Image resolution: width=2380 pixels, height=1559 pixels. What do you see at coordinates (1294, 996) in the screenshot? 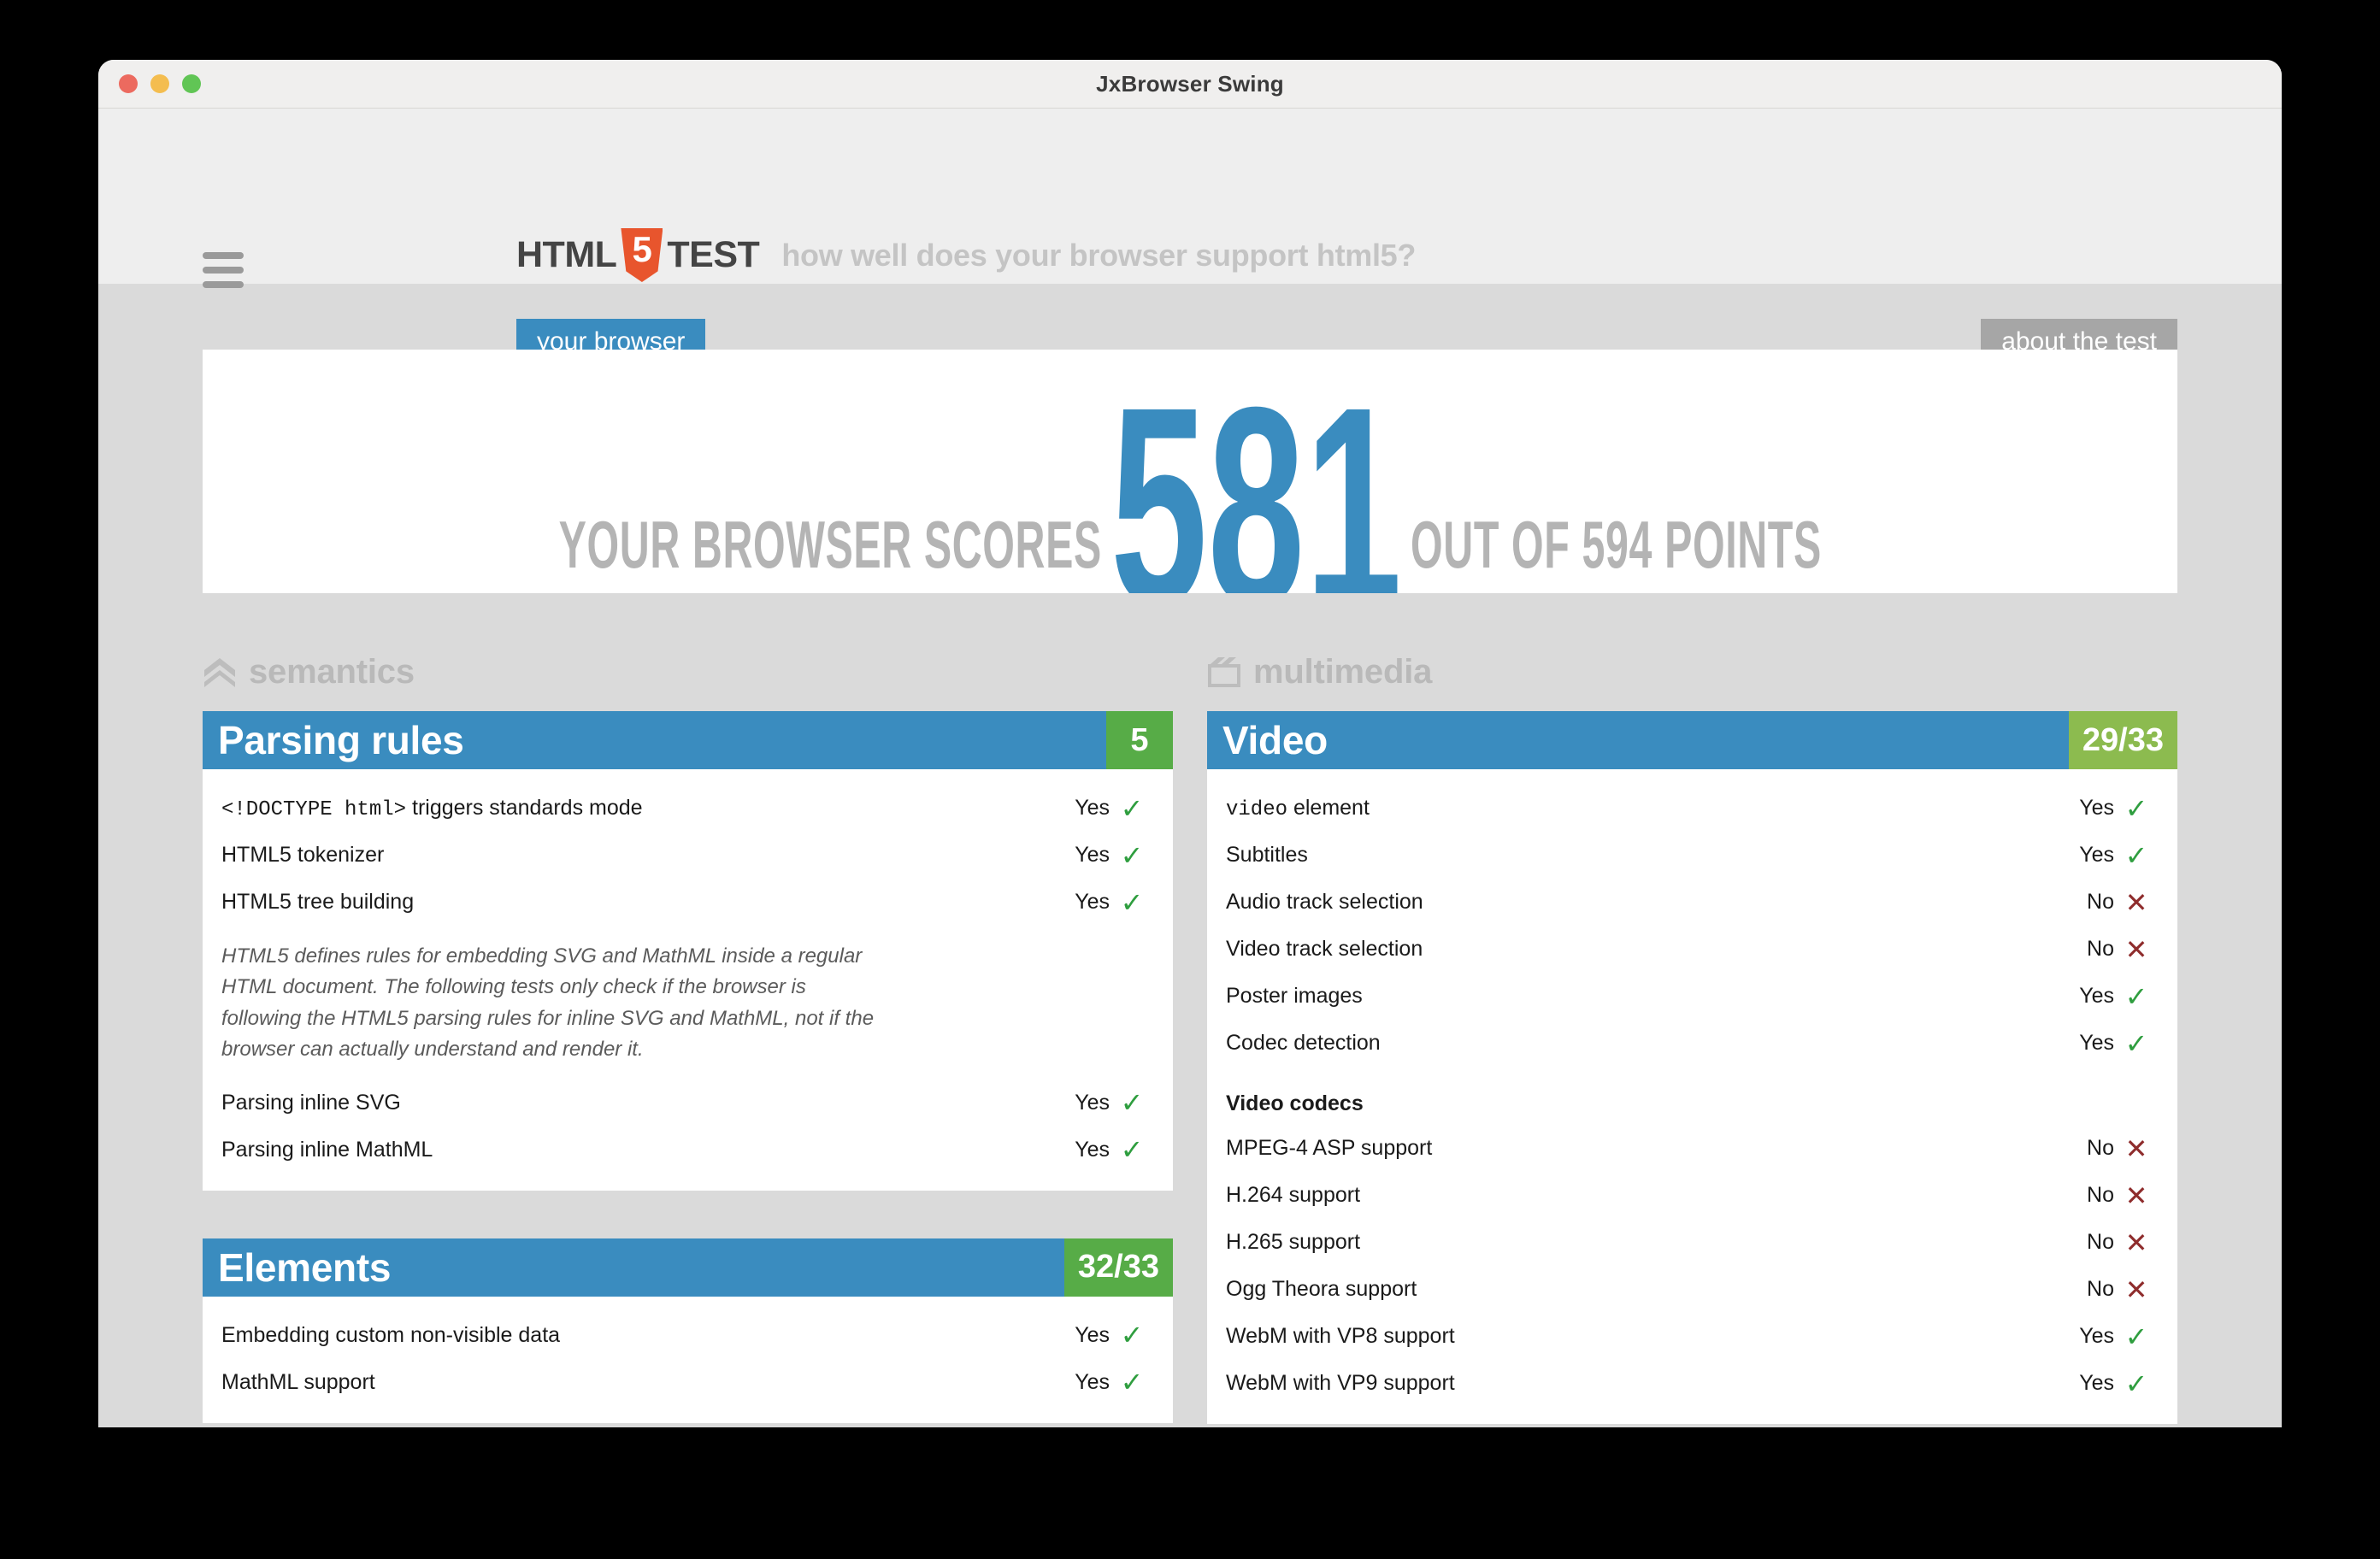
I see `row-label: Poster images` at bounding box center [1294, 996].